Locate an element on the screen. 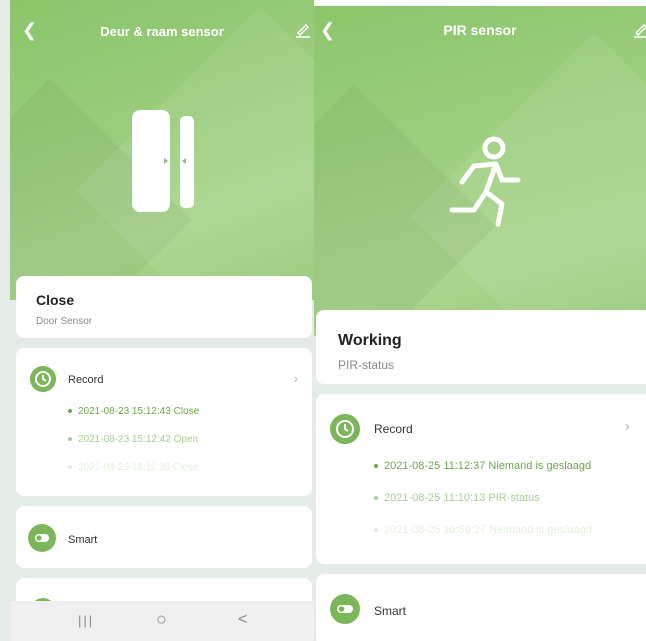 This screenshot has height=641, width=646. page-title: PIR sensor is located at coordinates (480, 30).